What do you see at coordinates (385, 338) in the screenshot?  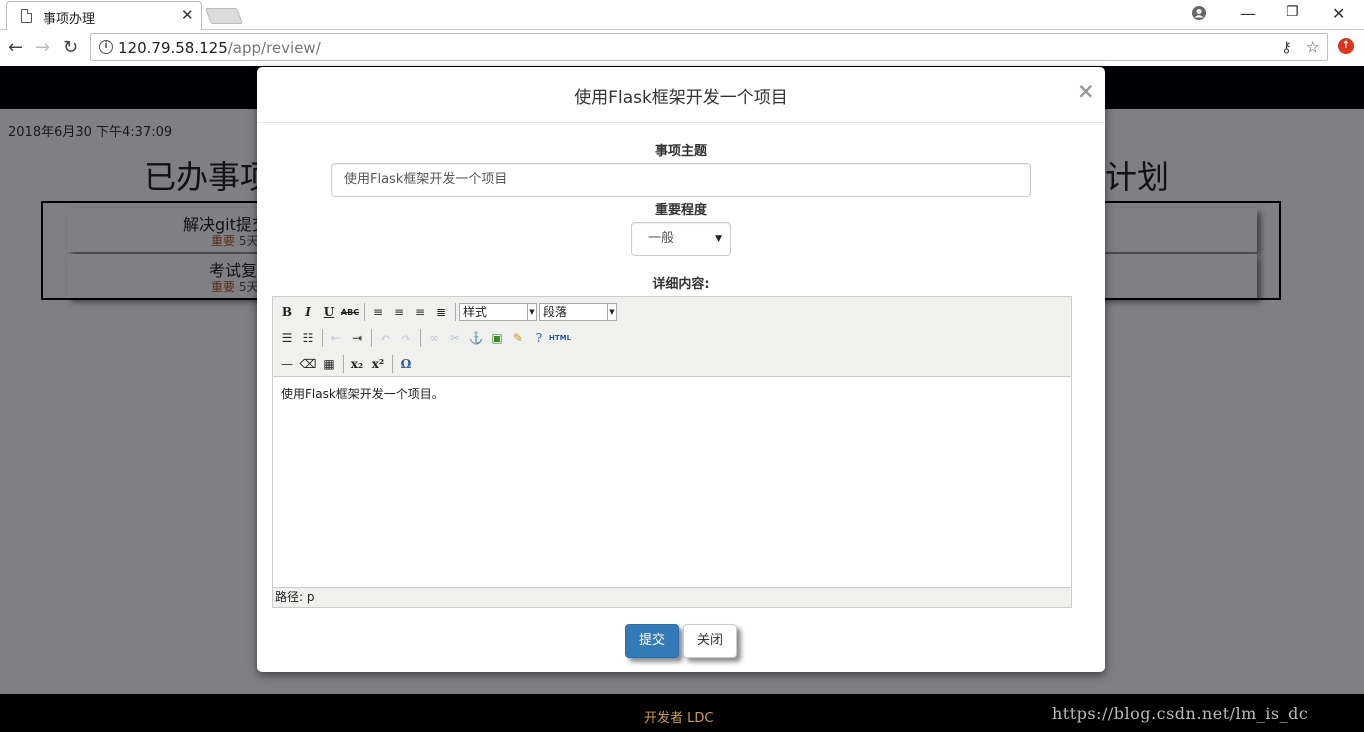 I see `undo-icon: ↶` at bounding box center [385, 338].